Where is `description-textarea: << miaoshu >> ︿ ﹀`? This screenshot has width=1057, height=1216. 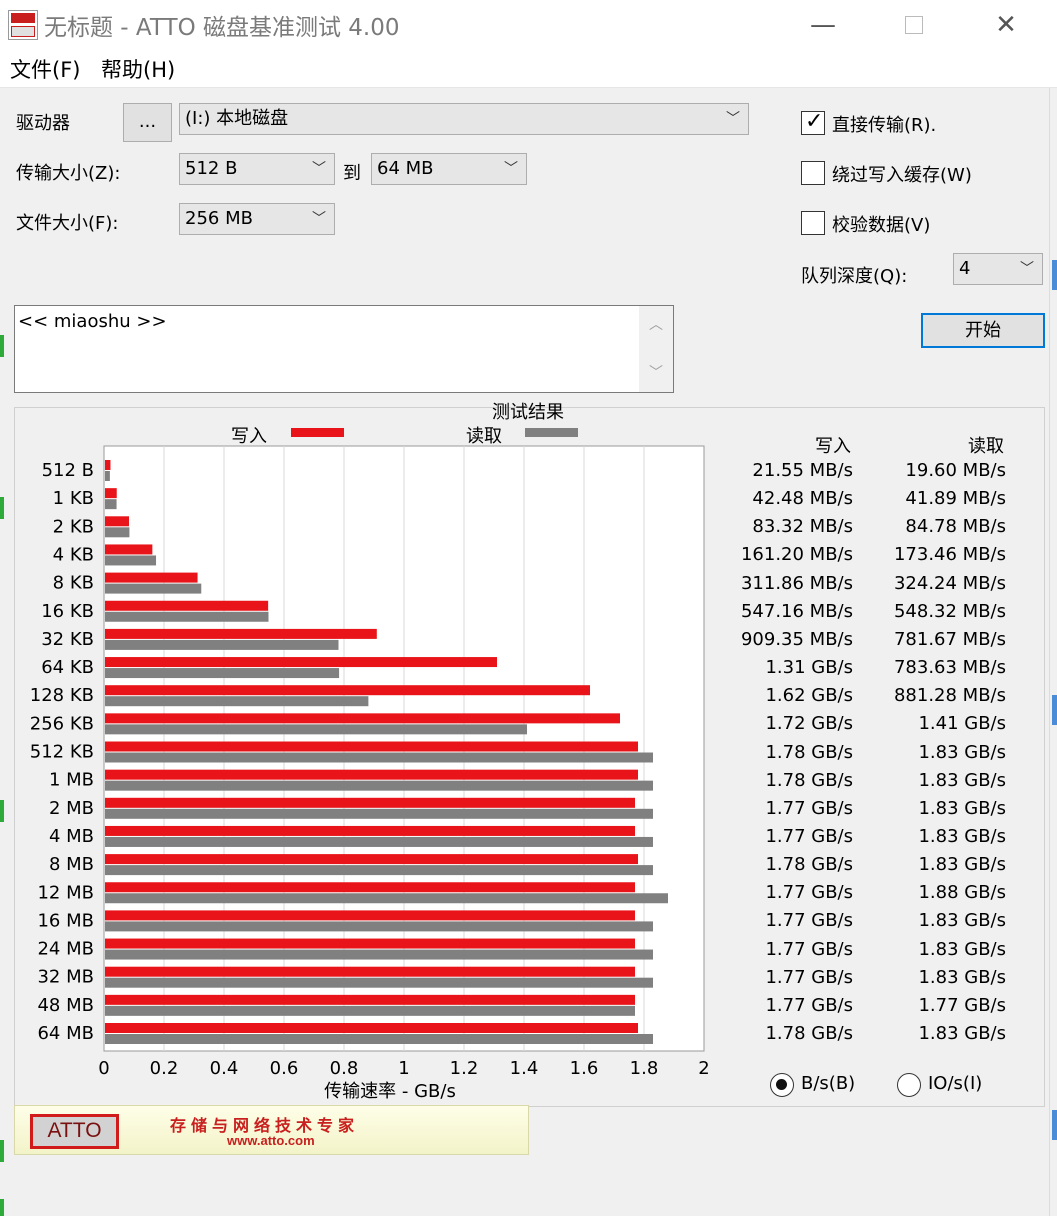
description-textarea: << miaoshu >> ︿ ﹀ is located at coordinates (344, 349).